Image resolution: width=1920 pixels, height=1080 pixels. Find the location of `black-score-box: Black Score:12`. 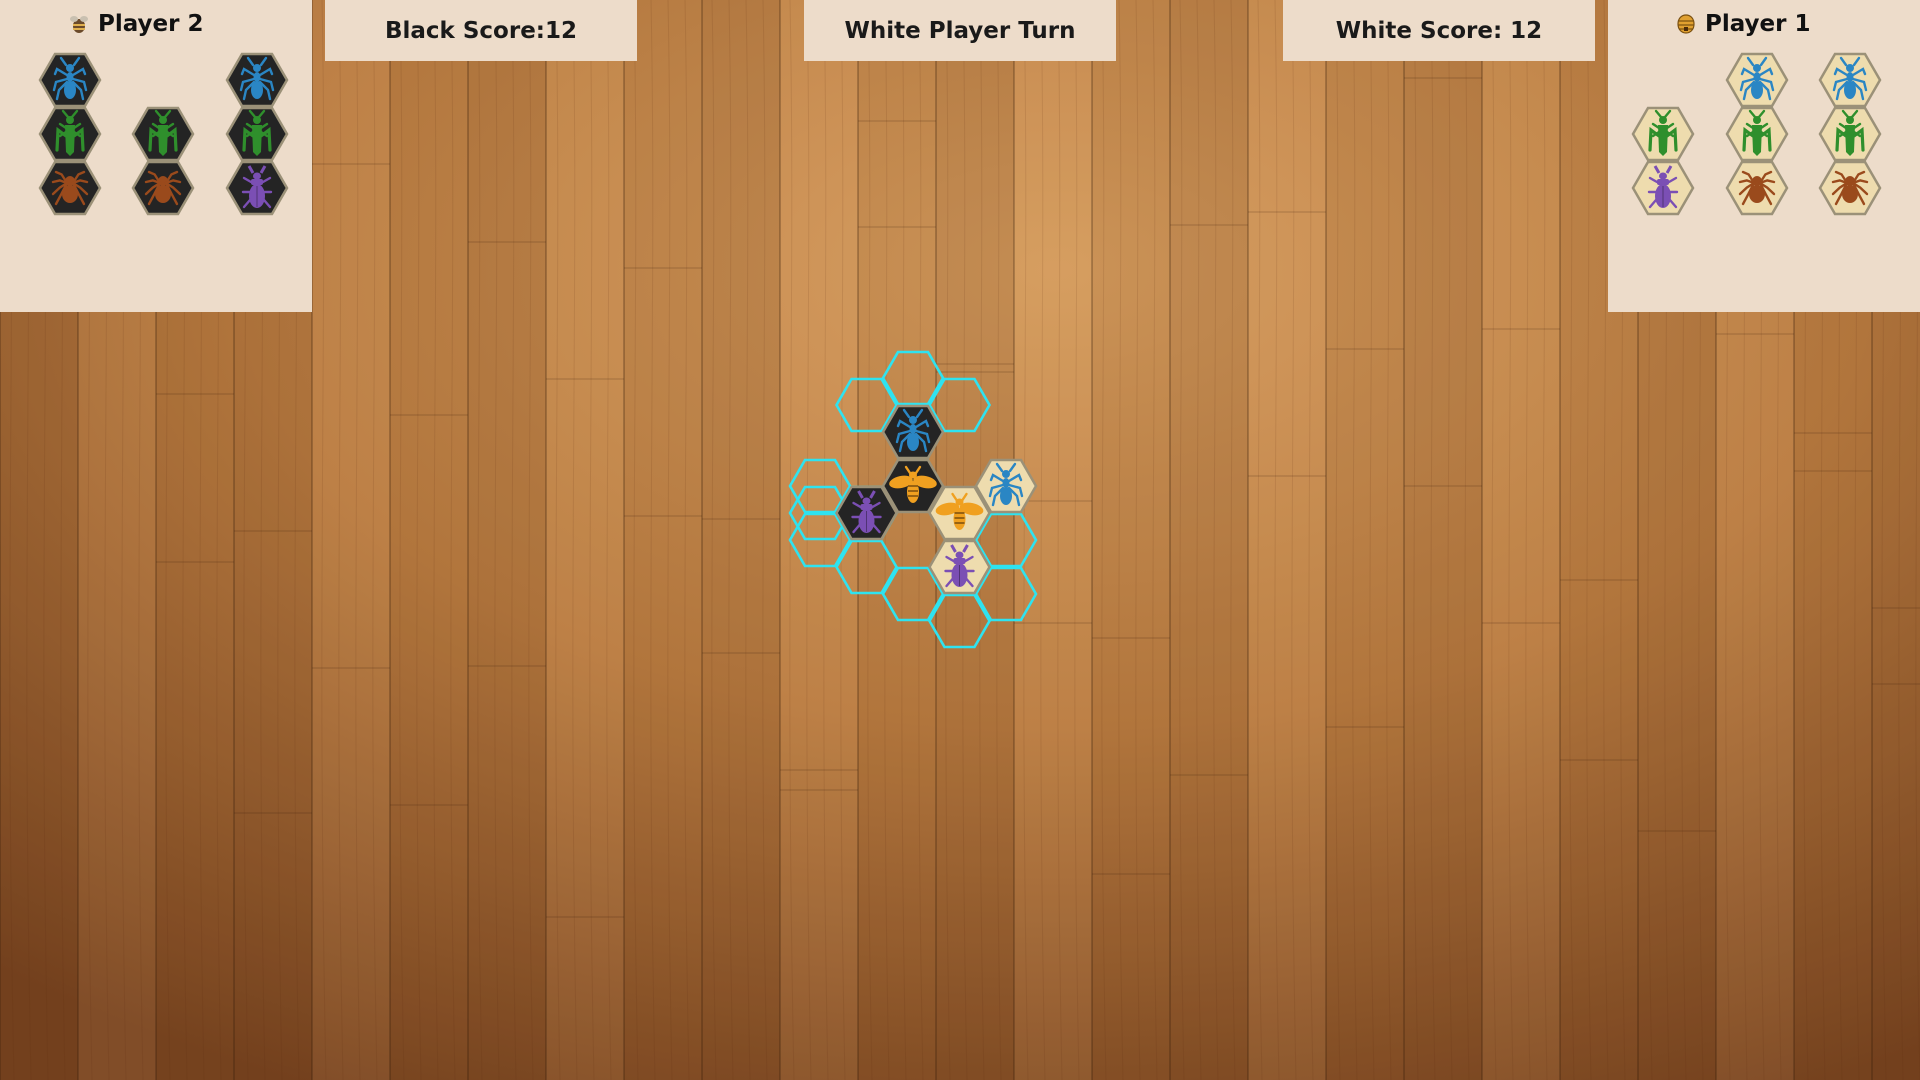

black-score-box: Black Score:12 is located at coordinates (481, 30).